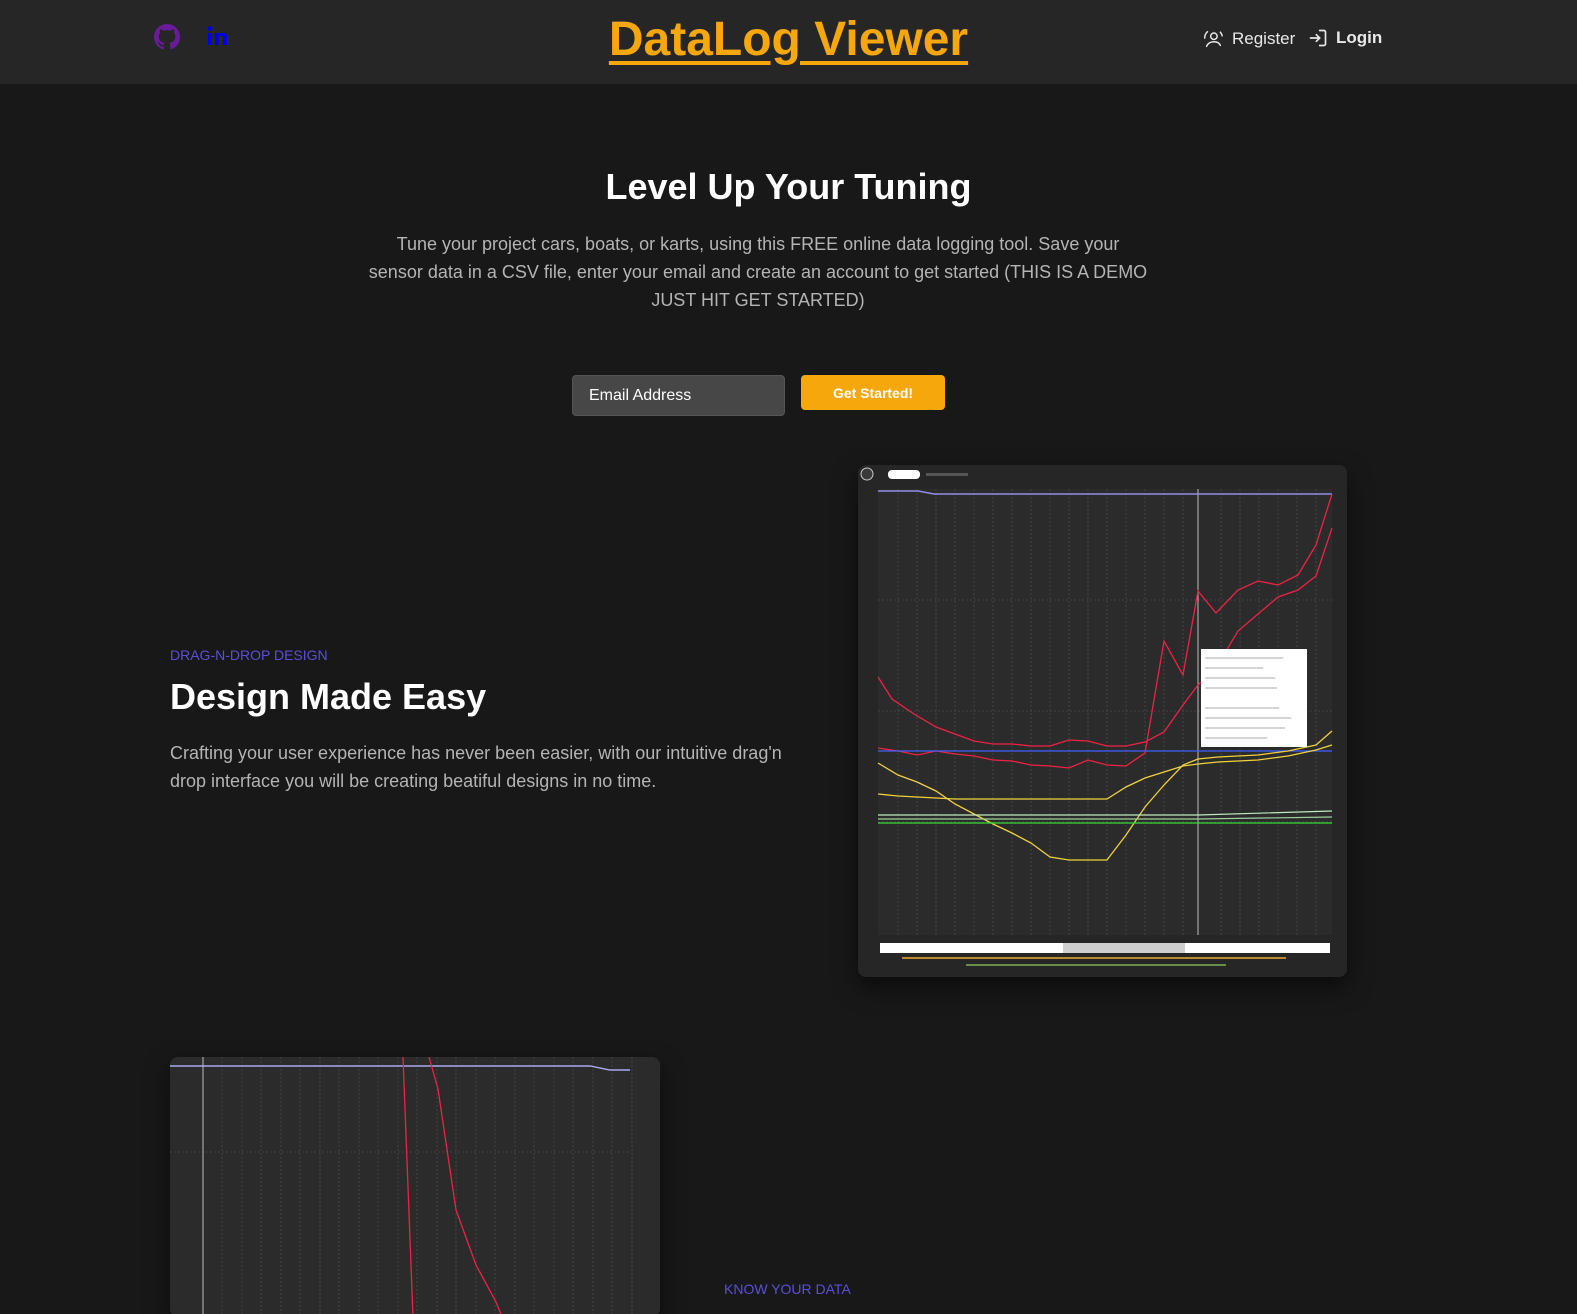  Describe the element at coordinates (1213, 39) in the screenshot. I see `register-icon` at that location.